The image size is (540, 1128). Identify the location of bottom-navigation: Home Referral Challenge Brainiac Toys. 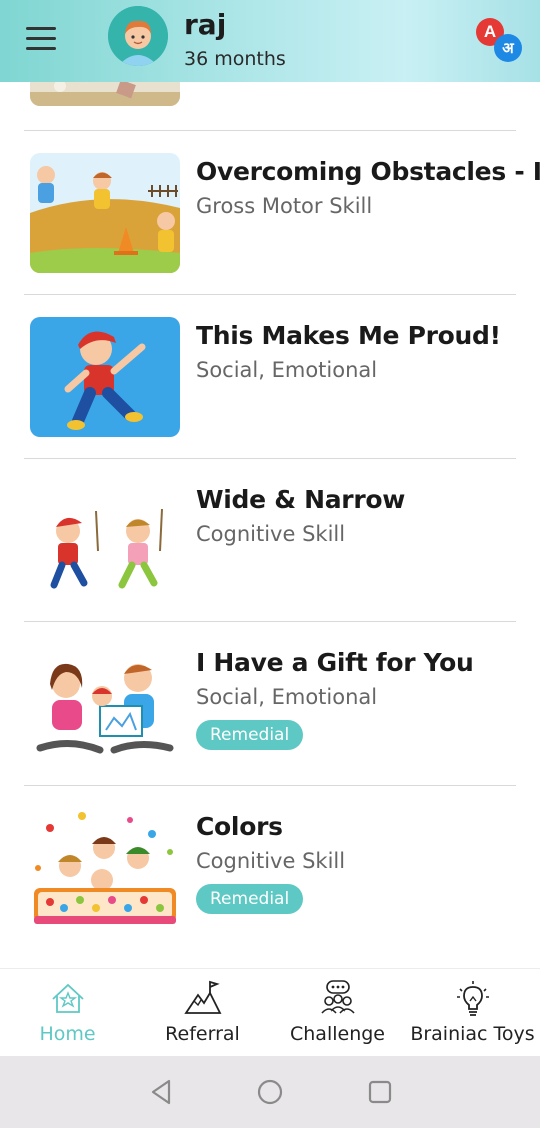
(270, 1012).